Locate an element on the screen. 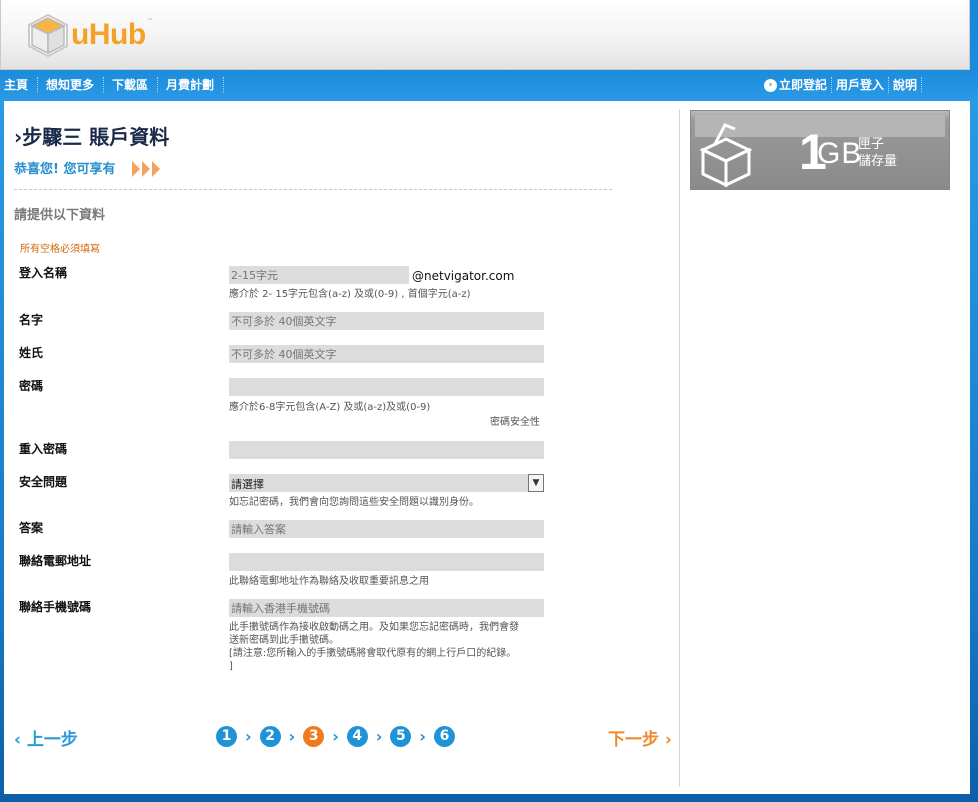  login-input is located at coordinates (319, 275).